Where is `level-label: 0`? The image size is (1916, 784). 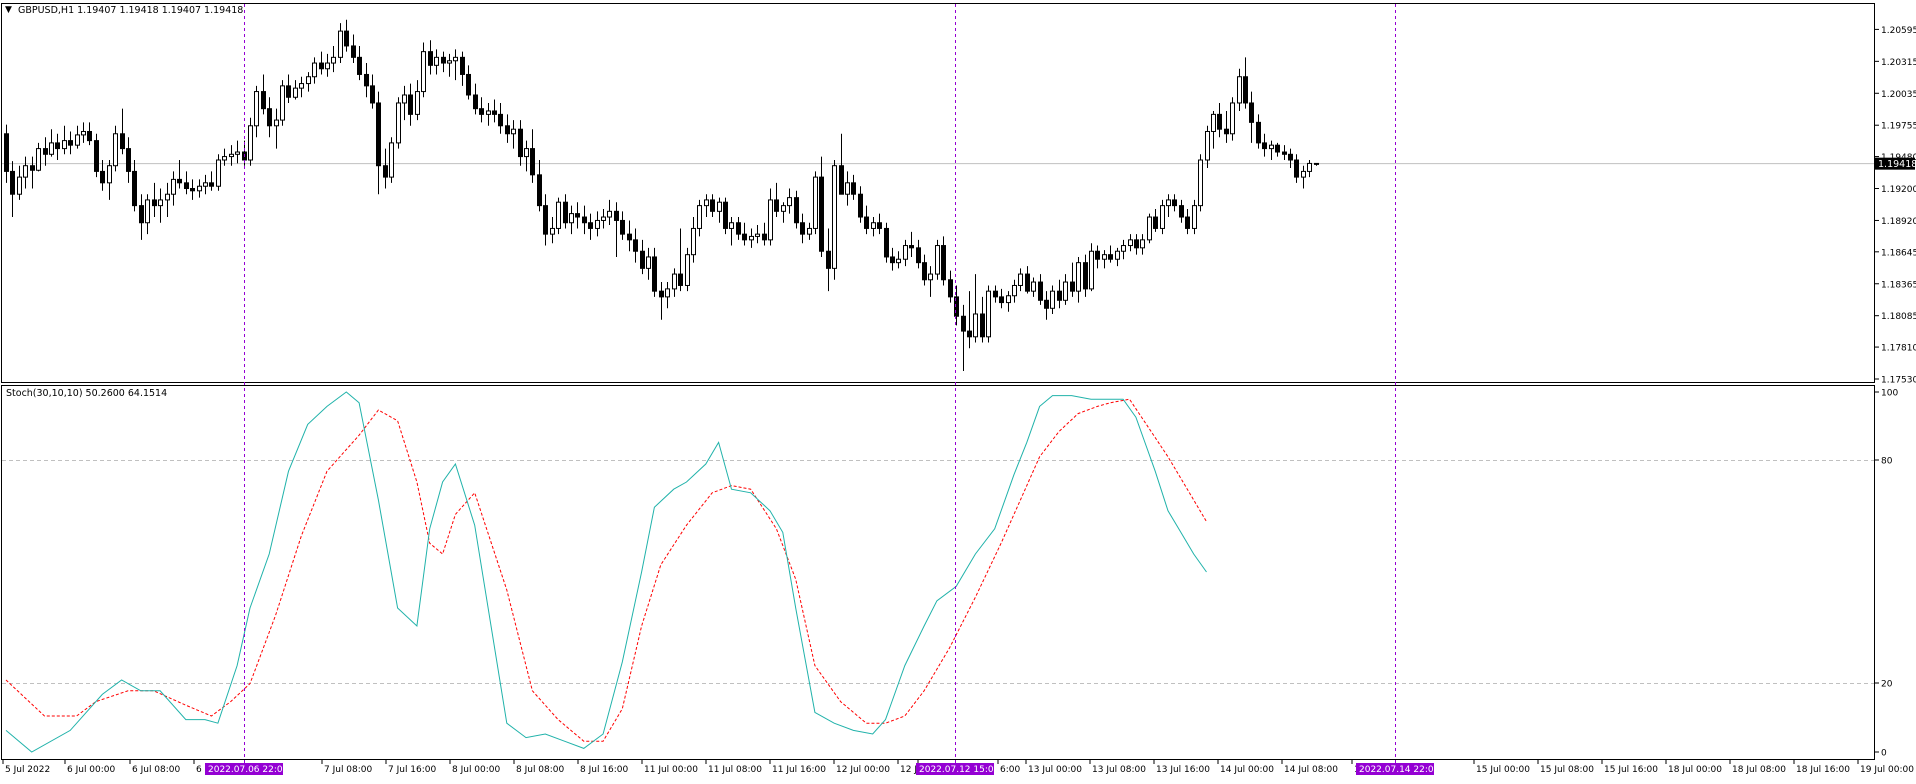 level-label: 0 is located at coordinates (1884, 754).